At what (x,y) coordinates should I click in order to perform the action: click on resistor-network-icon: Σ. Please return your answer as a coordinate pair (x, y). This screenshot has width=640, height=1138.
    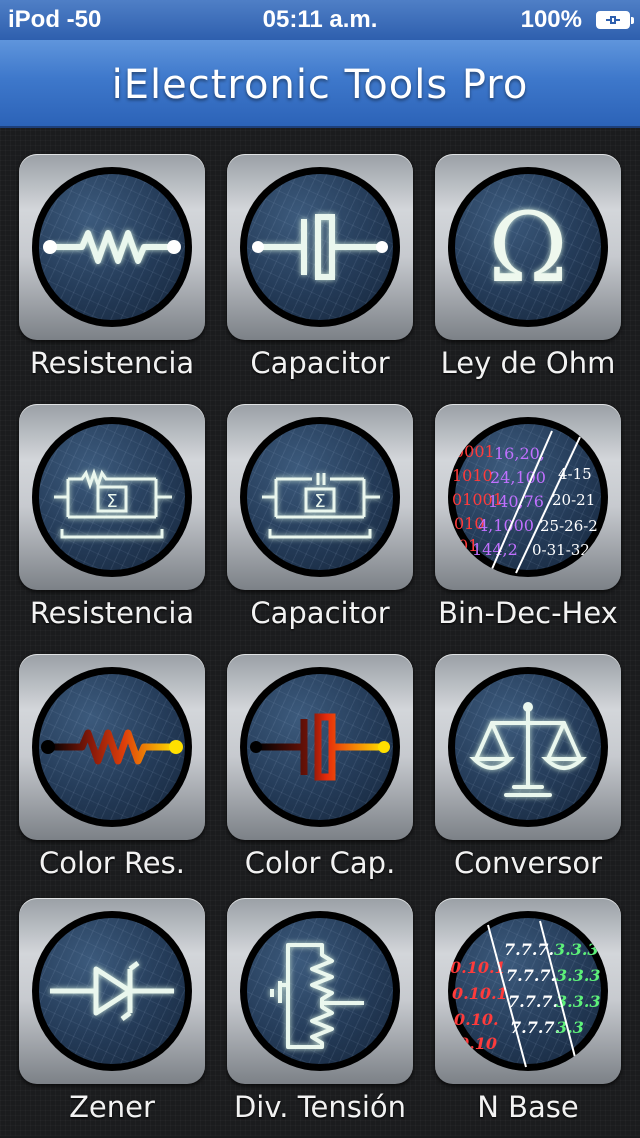
    Looking at the image, I should click on (113, 503).